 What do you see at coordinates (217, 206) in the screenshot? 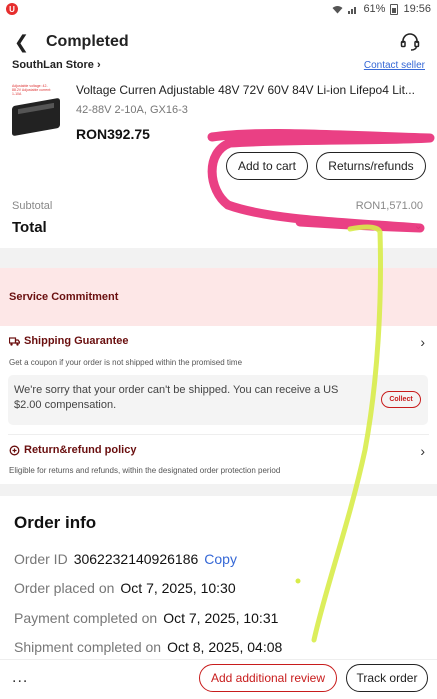
I see `subtotal-row: Subtotal RON1,571.00` at bounding box center [217, 206].